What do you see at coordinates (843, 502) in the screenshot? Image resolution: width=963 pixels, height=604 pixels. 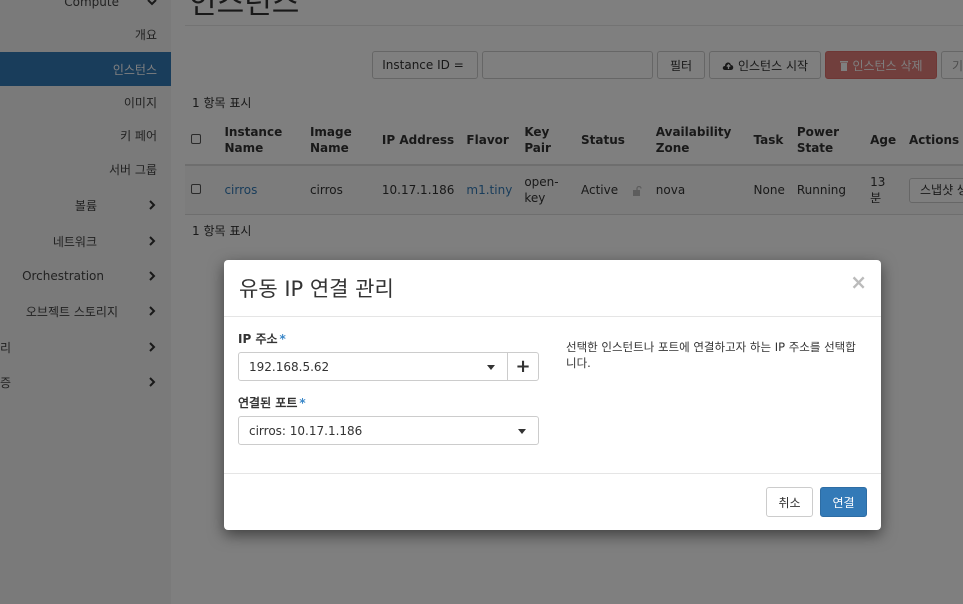 I see `associate-button: 연결` at bounding box center [843, 502].